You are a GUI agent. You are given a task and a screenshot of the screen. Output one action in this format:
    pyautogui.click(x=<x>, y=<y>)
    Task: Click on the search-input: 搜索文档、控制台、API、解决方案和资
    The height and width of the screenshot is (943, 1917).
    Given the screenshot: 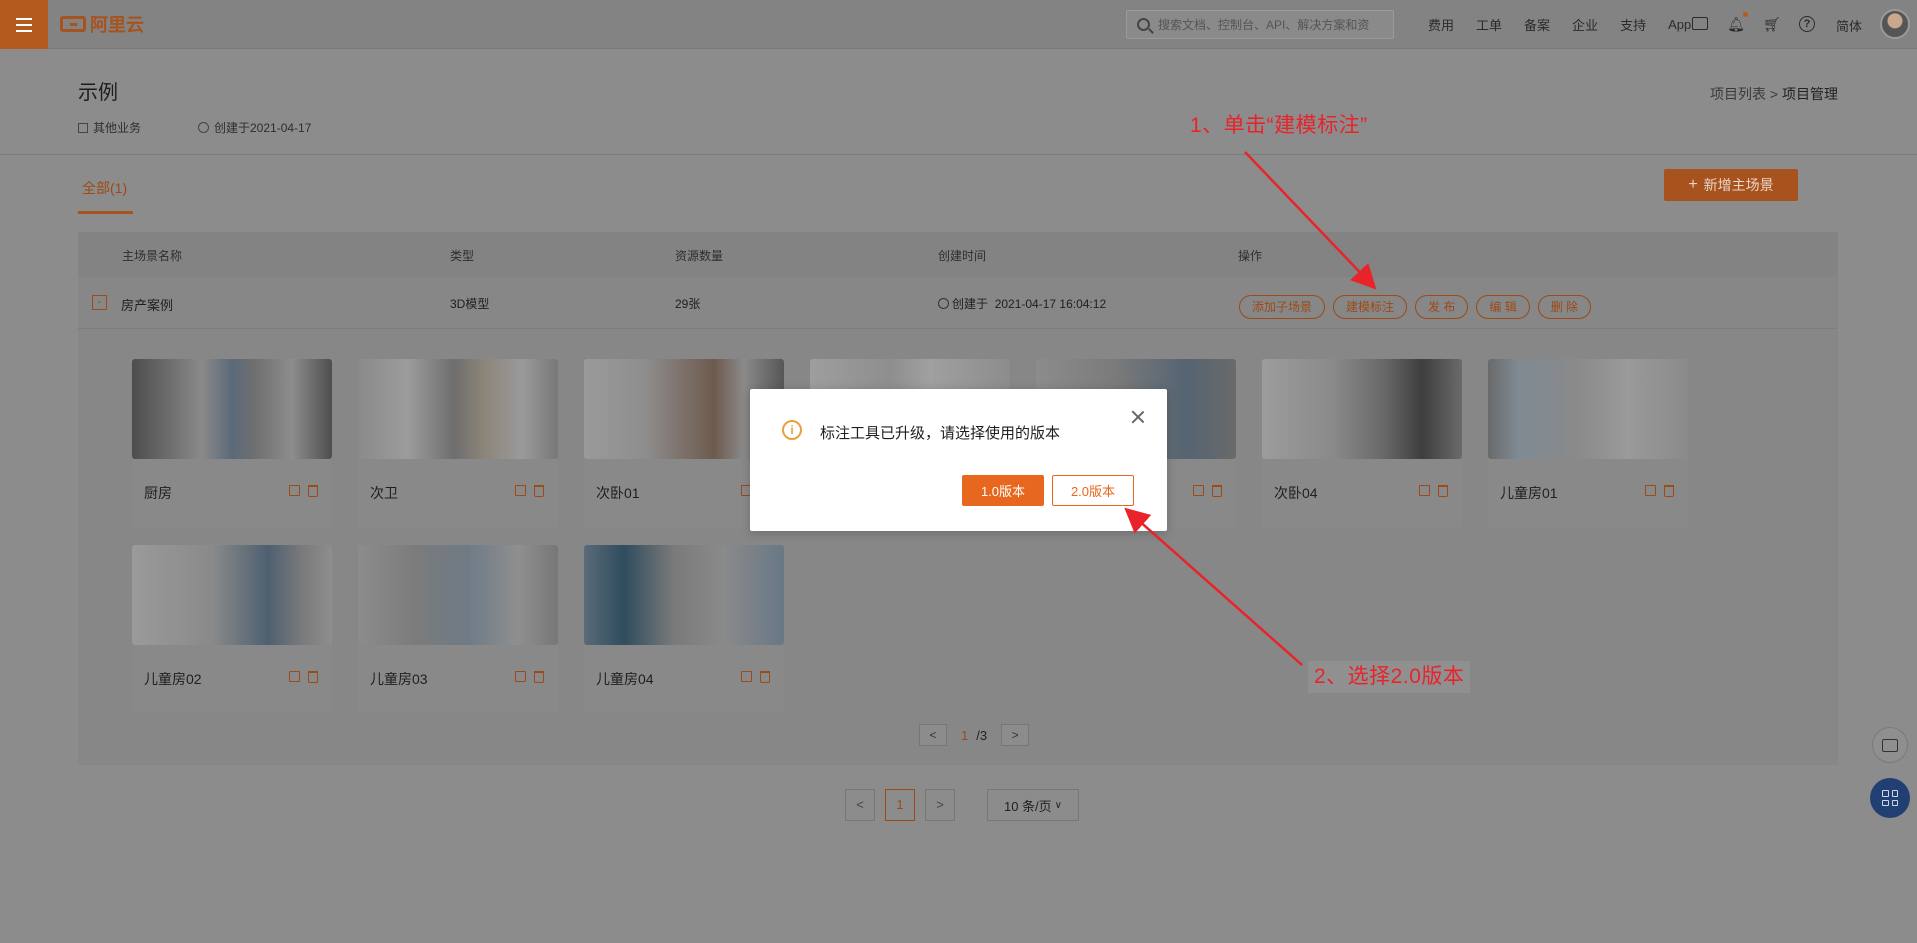 What is the action you would take?
    pyautogui.click(x=1260, y=24)
    